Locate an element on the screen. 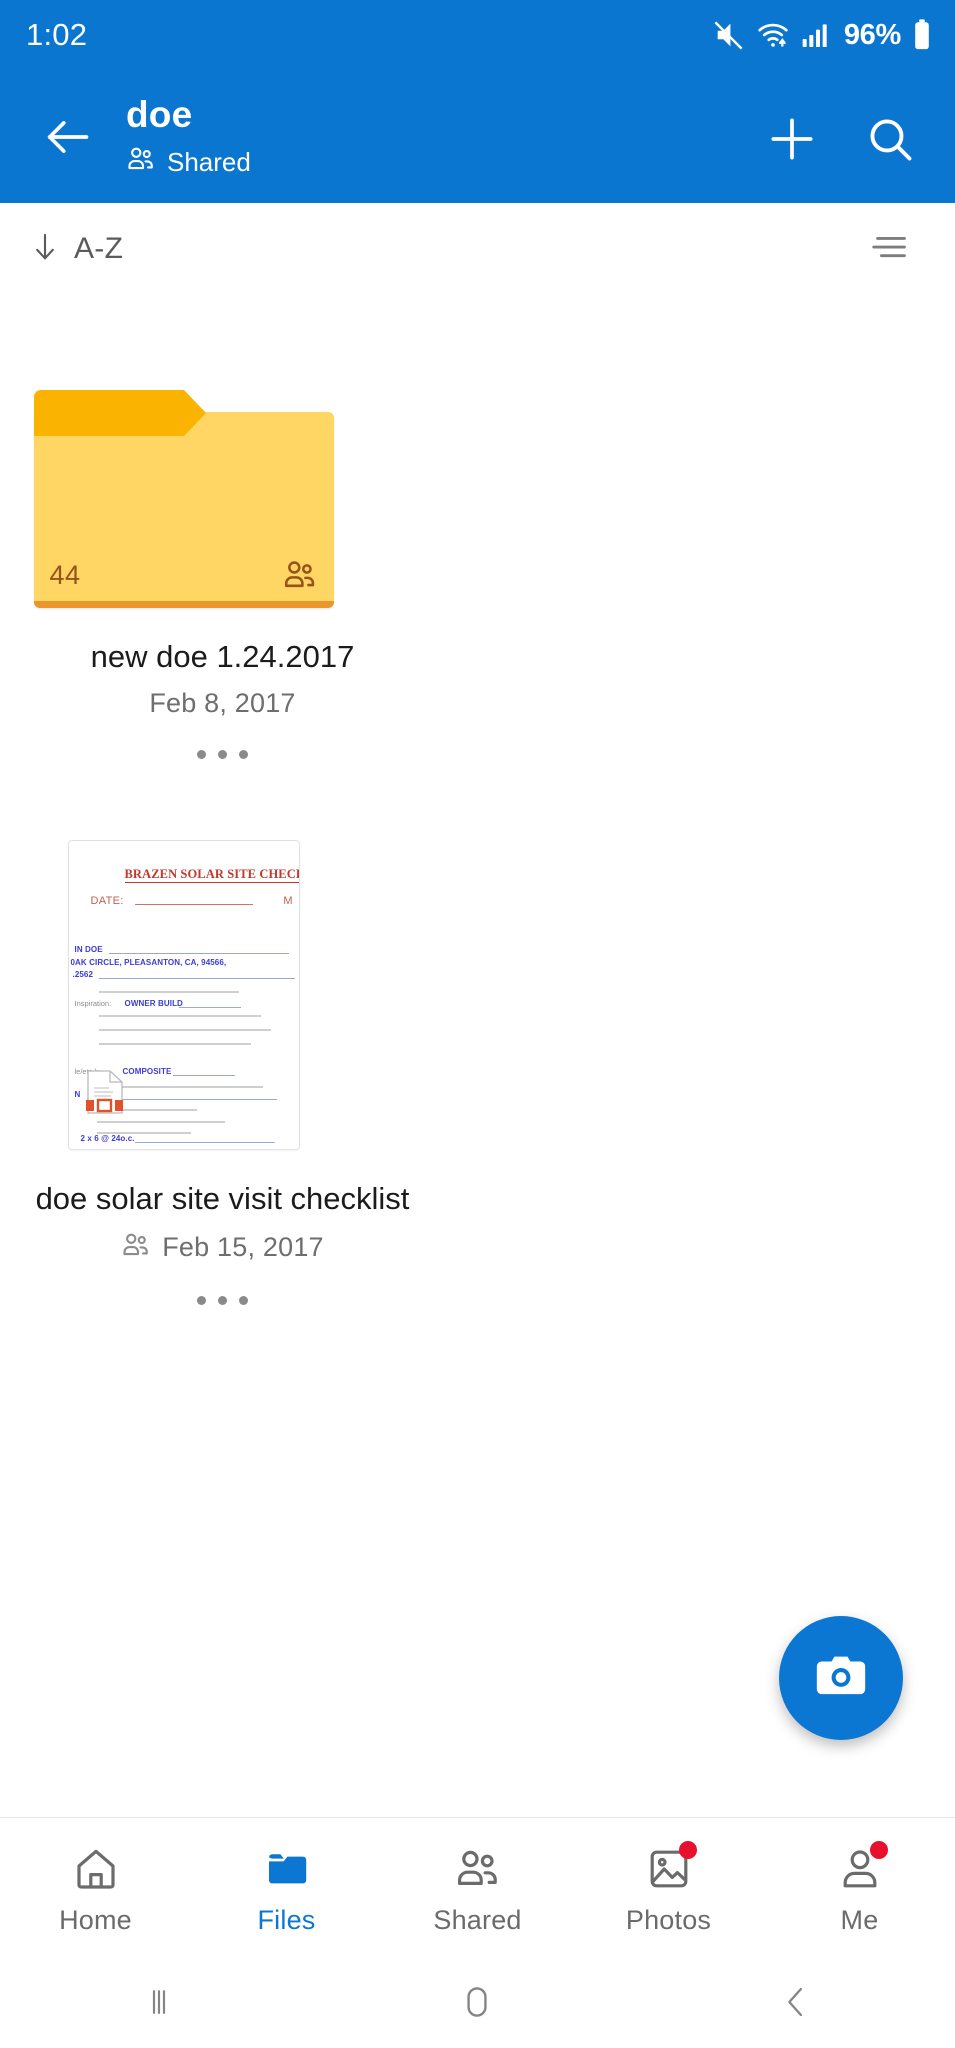  nav-label: Home is located at coordinates (95, 1919).